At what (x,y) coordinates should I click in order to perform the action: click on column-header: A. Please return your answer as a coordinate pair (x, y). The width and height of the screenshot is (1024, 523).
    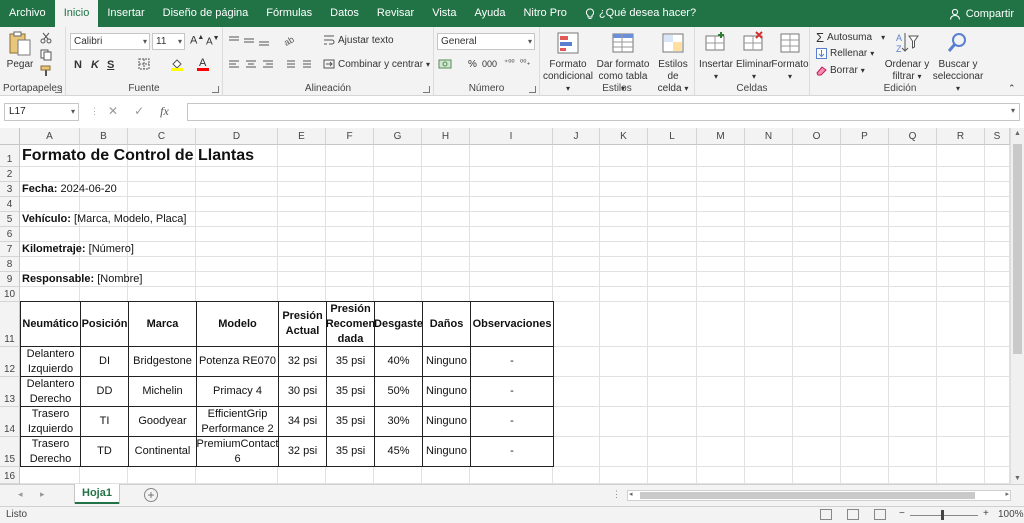
    Looking at the image, I should click on (50, 136).